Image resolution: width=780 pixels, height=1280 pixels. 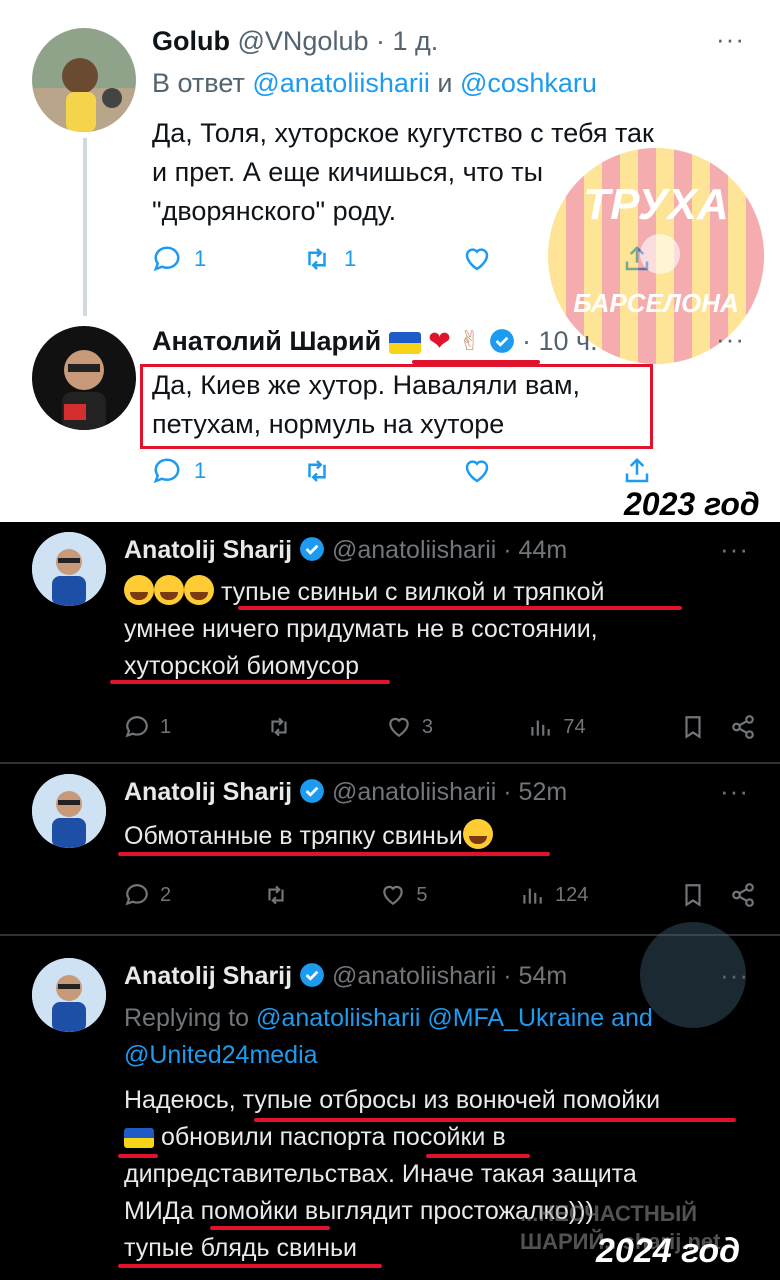 I want to click on like-button, so click(x=542, y=471).